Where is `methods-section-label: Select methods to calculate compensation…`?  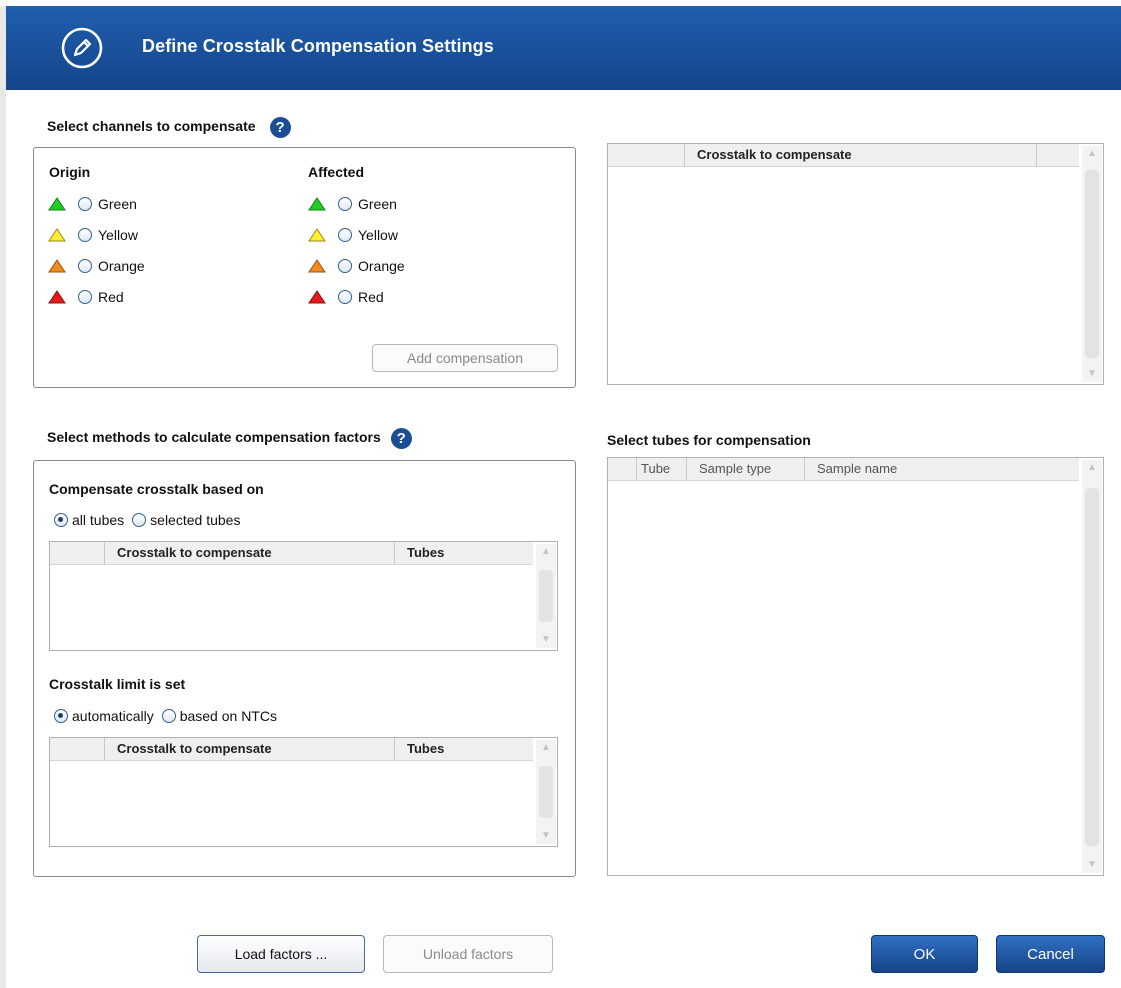 methods-section-label: Select methods to calculate compensation… is located at coordinates (229, 438).